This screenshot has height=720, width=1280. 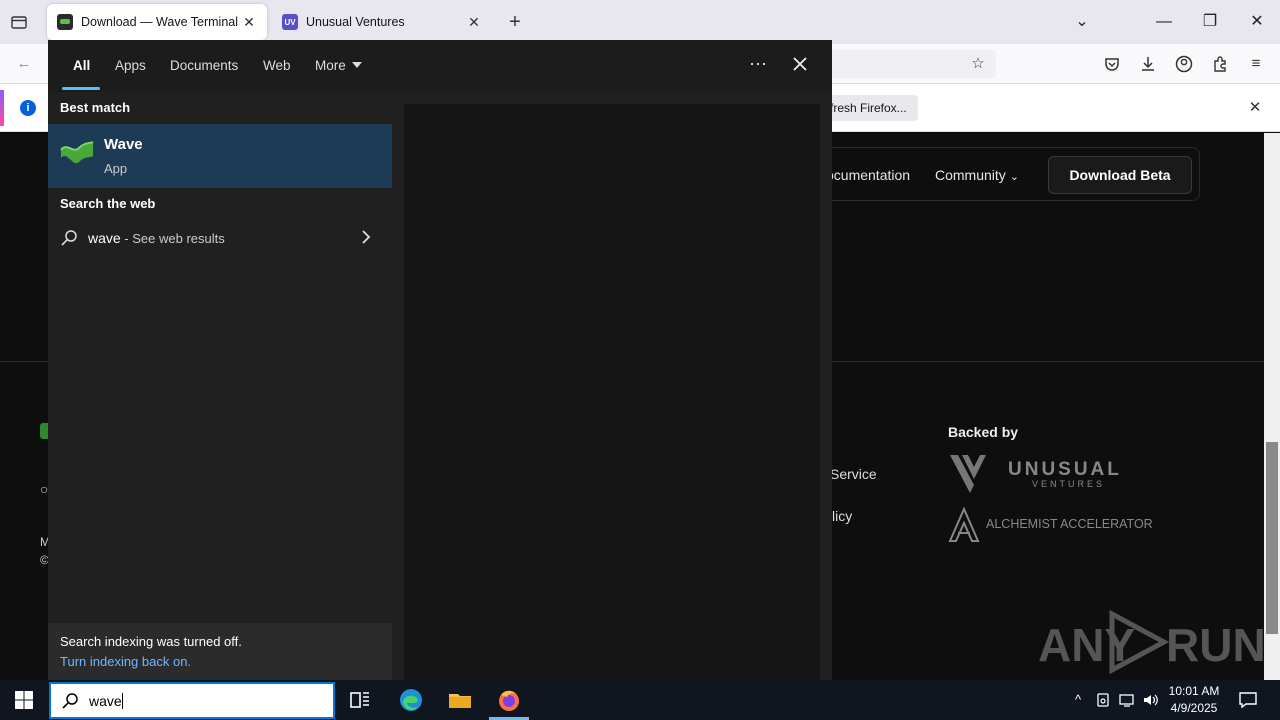 I want to click on account-icon, so click(x=1184, y=64).